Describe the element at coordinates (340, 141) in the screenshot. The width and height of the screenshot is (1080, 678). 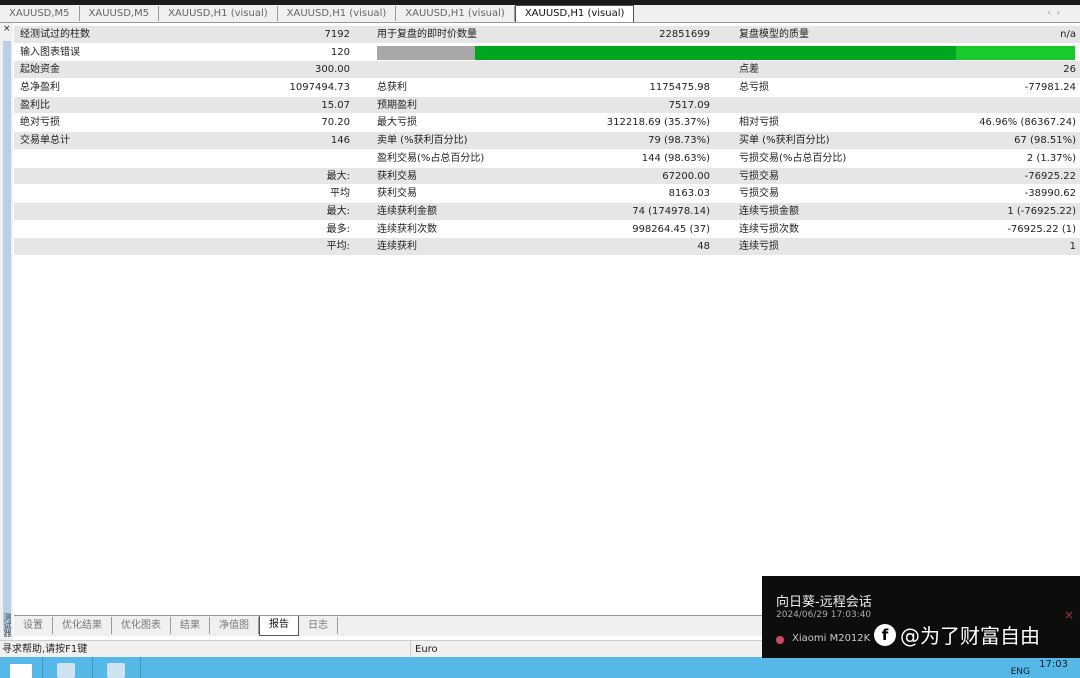
I see `cell-value: 146` at that location.